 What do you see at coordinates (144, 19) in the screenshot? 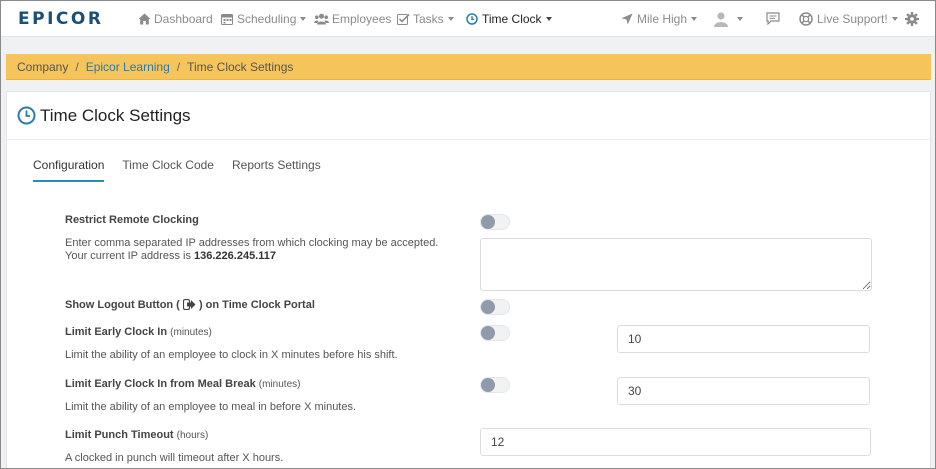
I see `home-icon` at bounding box center [144, 19].